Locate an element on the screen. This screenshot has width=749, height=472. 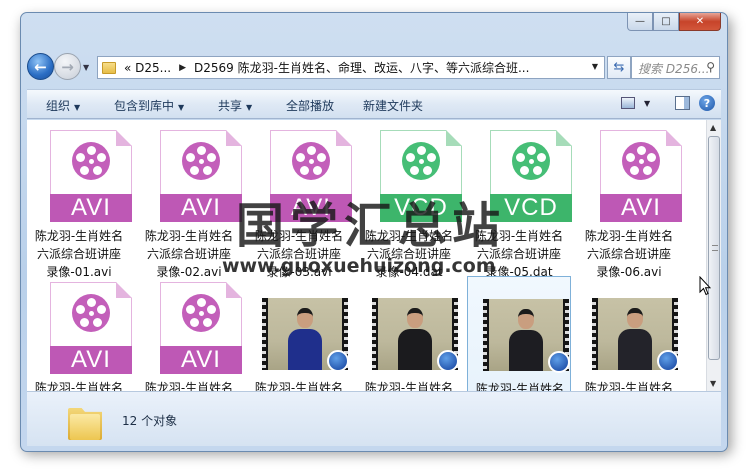
folder-icon is located at coordinates (109, 67).